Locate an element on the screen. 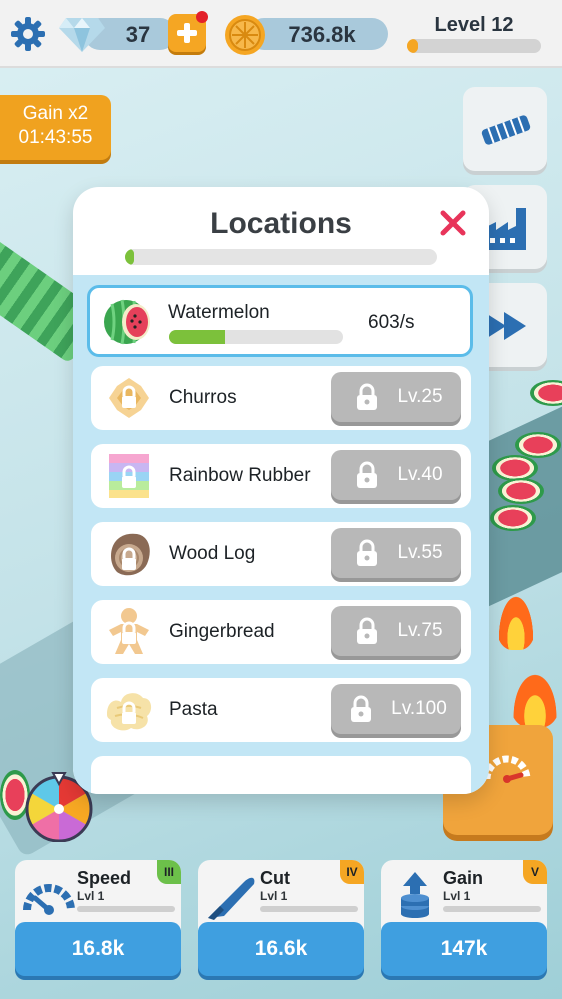 The height and width of the screenshot is (999, 562). gain-boost-timer: 01:43:55 is located at coordinates (55, 137).